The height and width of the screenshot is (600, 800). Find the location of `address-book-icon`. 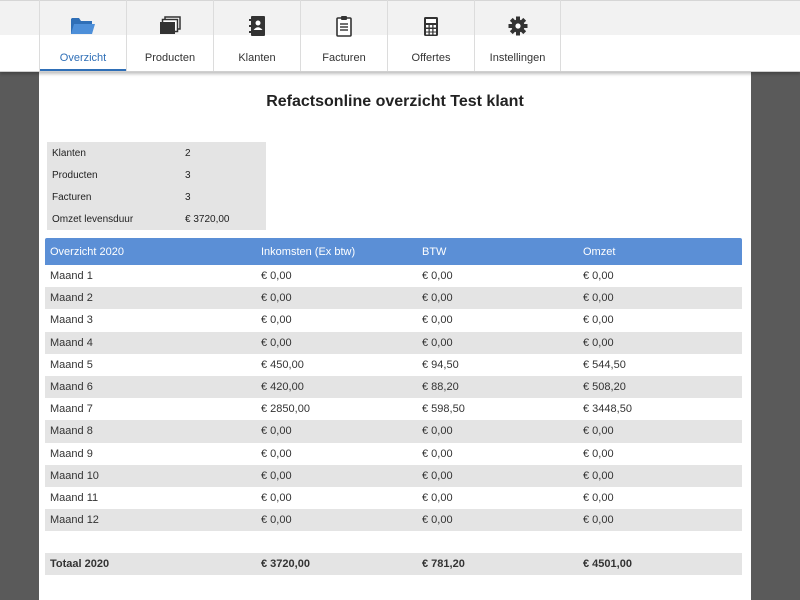

address-book-icon is located at coordinates (257, 26).